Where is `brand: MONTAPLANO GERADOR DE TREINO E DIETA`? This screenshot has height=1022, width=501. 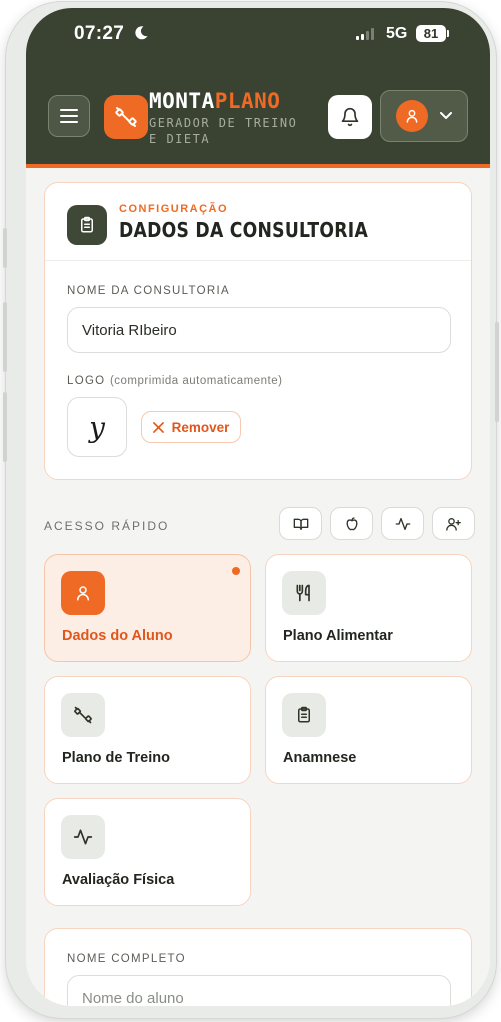
brand: MONTAPLANO GERADOR DE TREINO E DIETA is located at coordinates (229, 118).